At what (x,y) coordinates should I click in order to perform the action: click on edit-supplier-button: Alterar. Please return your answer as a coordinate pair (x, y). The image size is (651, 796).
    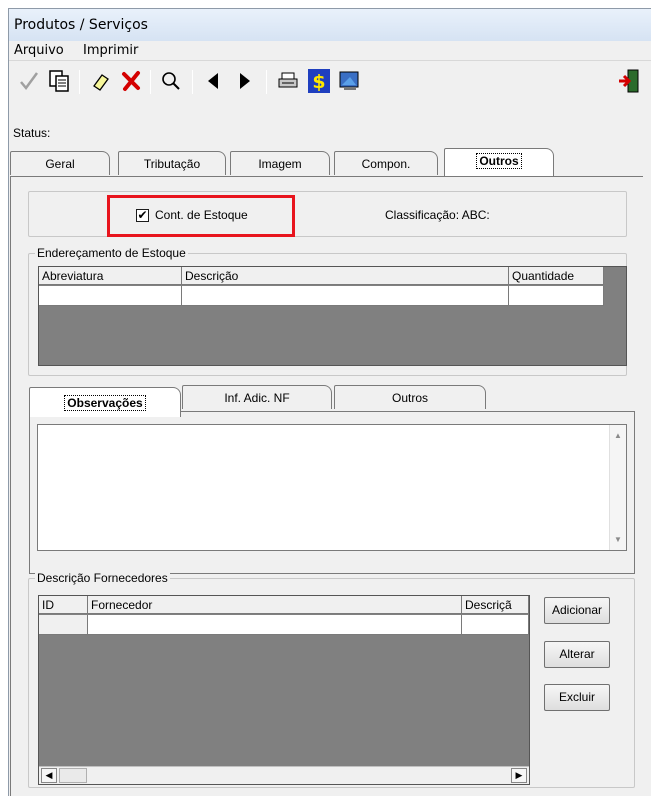
    Looking at the image, I should click on (577, 654).